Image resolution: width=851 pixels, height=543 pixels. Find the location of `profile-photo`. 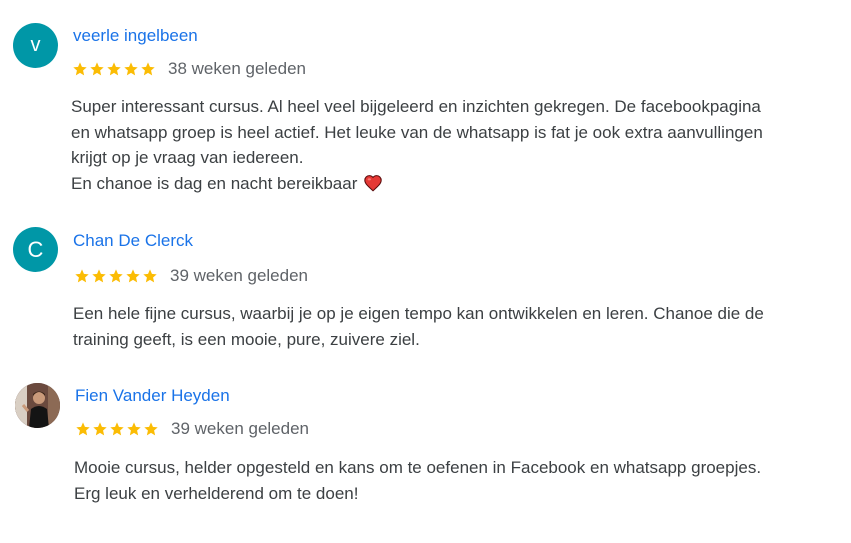

profile-photo is located at coordinates (37, 405).